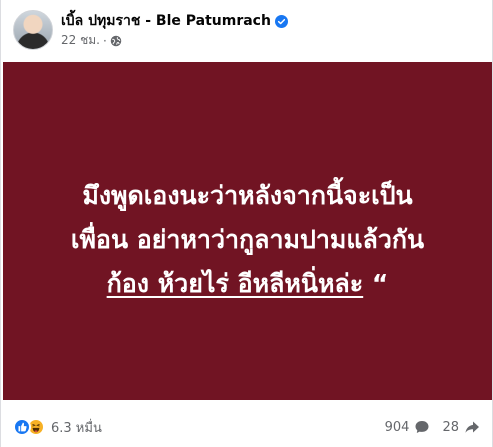 The image size is (493, 447). I want to click on post-text-line-2: เพื่อน อย่าหาว่ากูลามปามแล้วกัน, so click(247, 239).